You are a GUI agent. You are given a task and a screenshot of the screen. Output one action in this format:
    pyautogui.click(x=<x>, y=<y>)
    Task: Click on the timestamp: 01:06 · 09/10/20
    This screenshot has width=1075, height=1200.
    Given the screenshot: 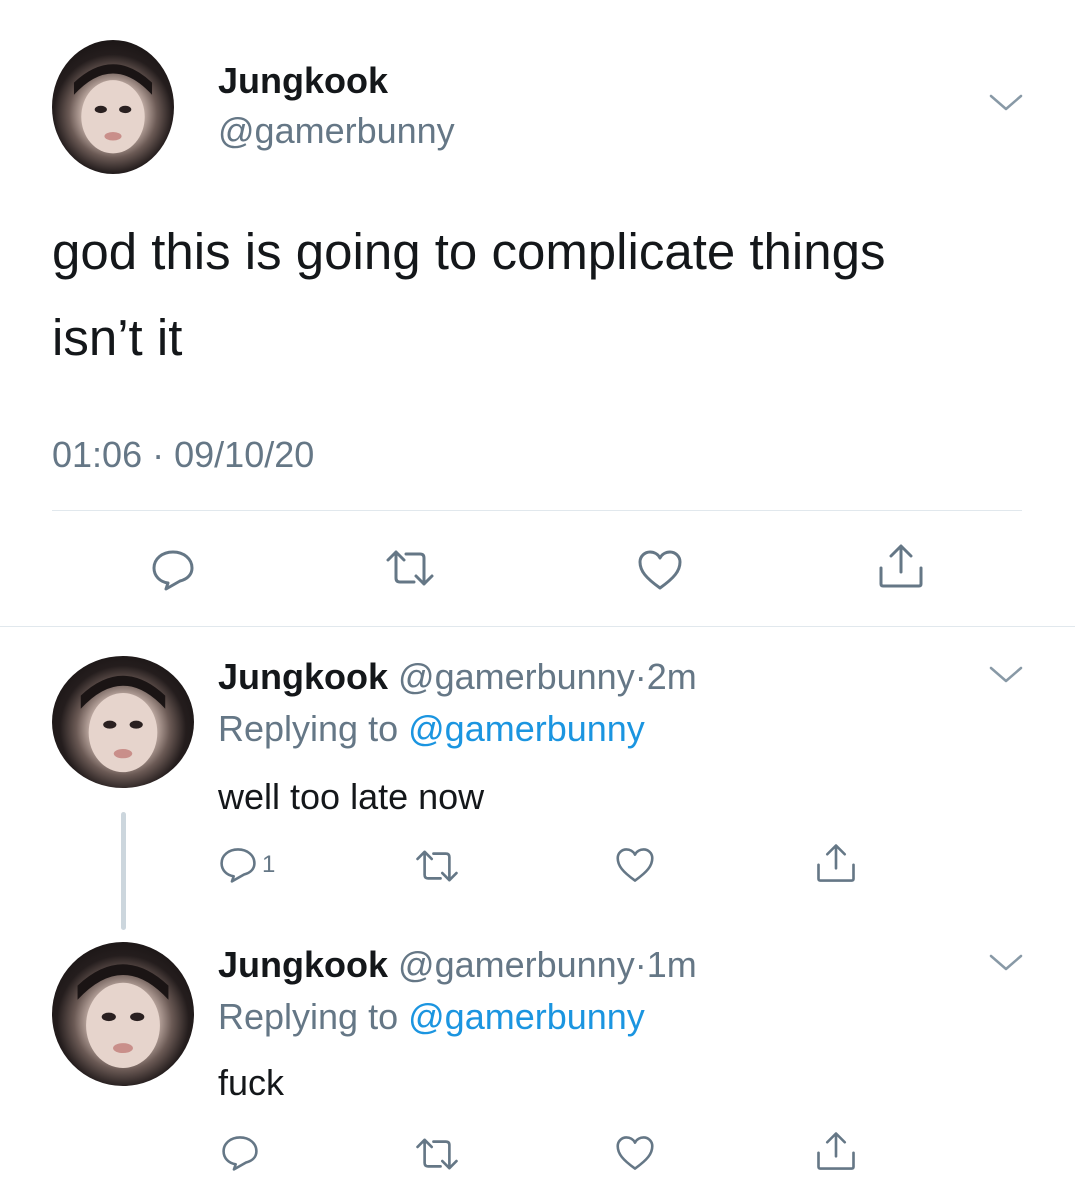 What is the action you would take?
    pyautogui.click(x=183, y=455)
    